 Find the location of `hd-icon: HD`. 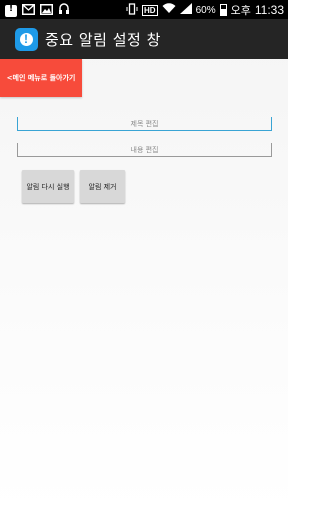

hd-icon: HD is located at coordinates (150, 10).